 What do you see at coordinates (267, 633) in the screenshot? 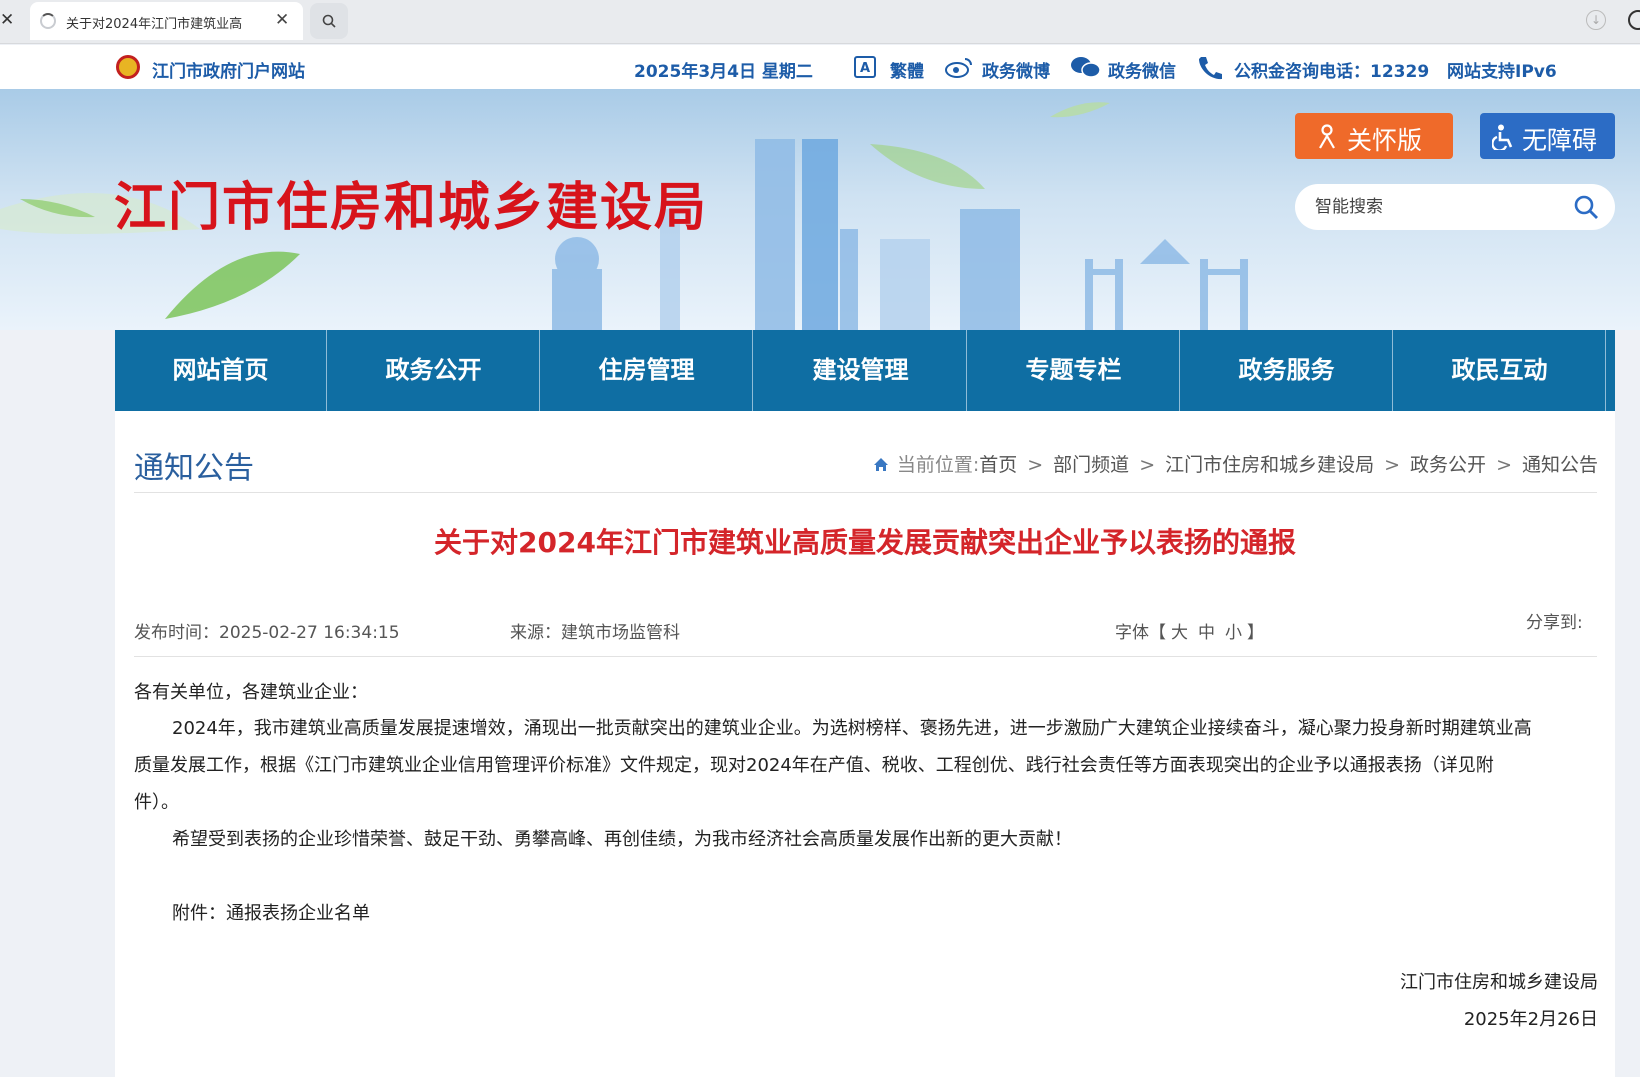
I see `publish-time: 发布时间：2025-02-27 16:34:15` at bounding box center [267, 633].